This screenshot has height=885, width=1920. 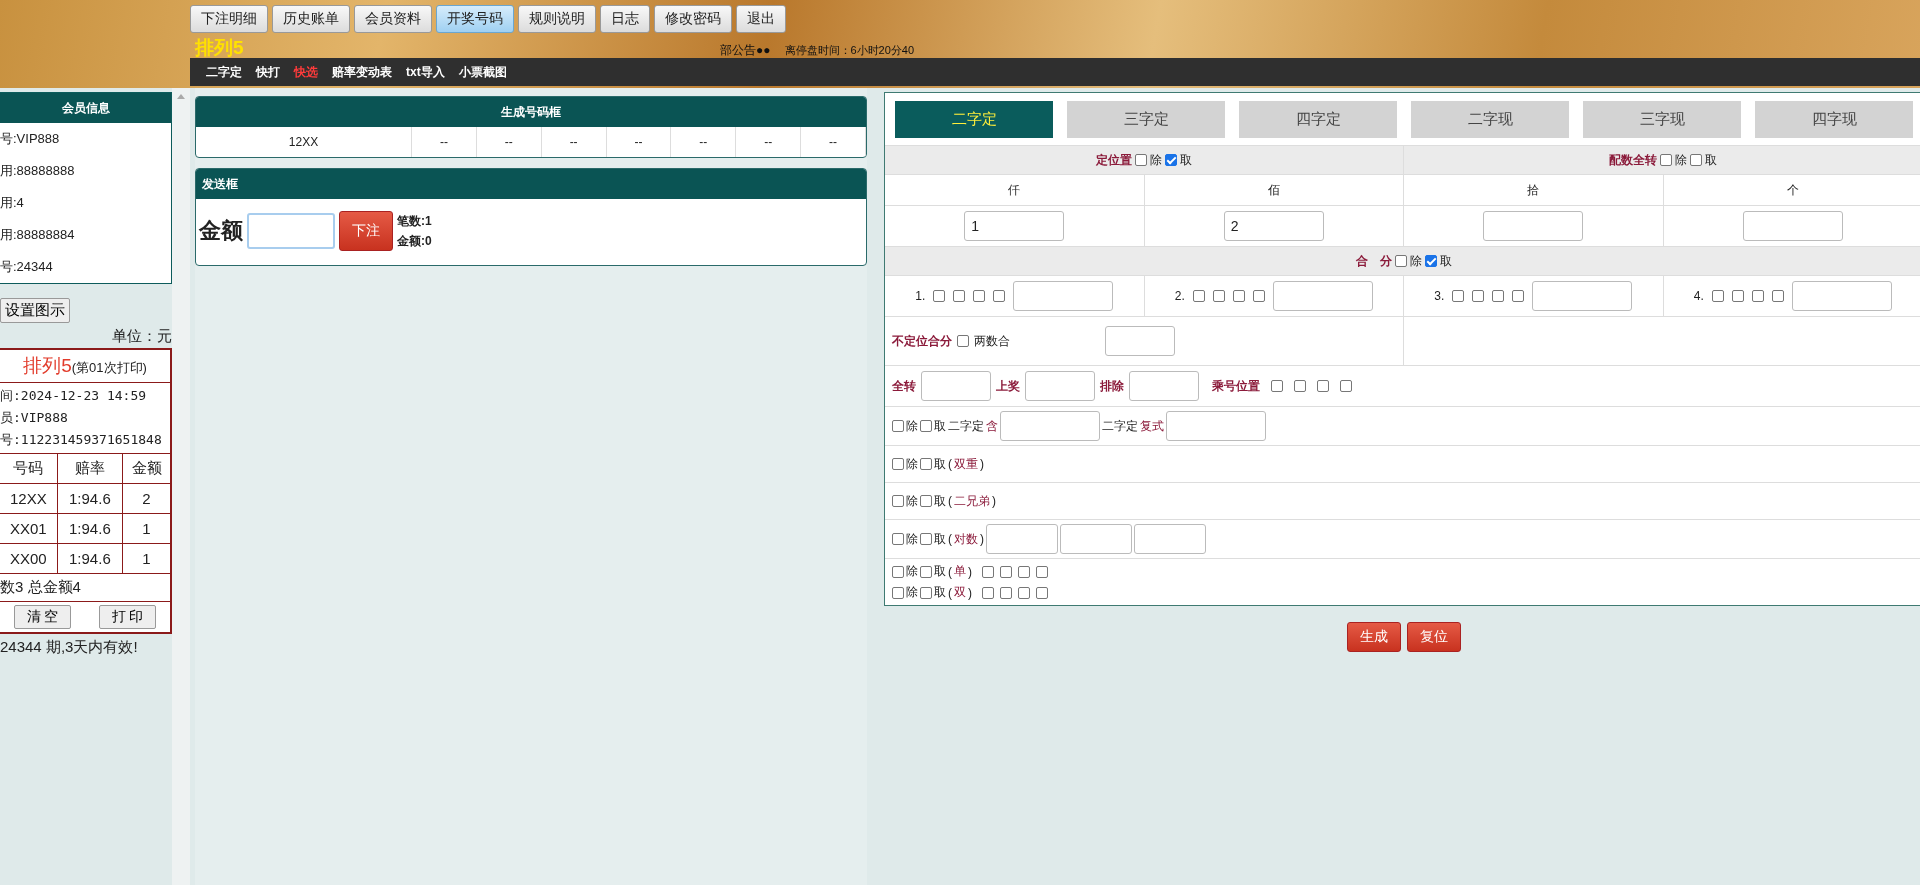 What do you see at coordinates (127, 617) in the screenshot?
I see `ticket-button: 打 印` at bounding box center [127, 617].